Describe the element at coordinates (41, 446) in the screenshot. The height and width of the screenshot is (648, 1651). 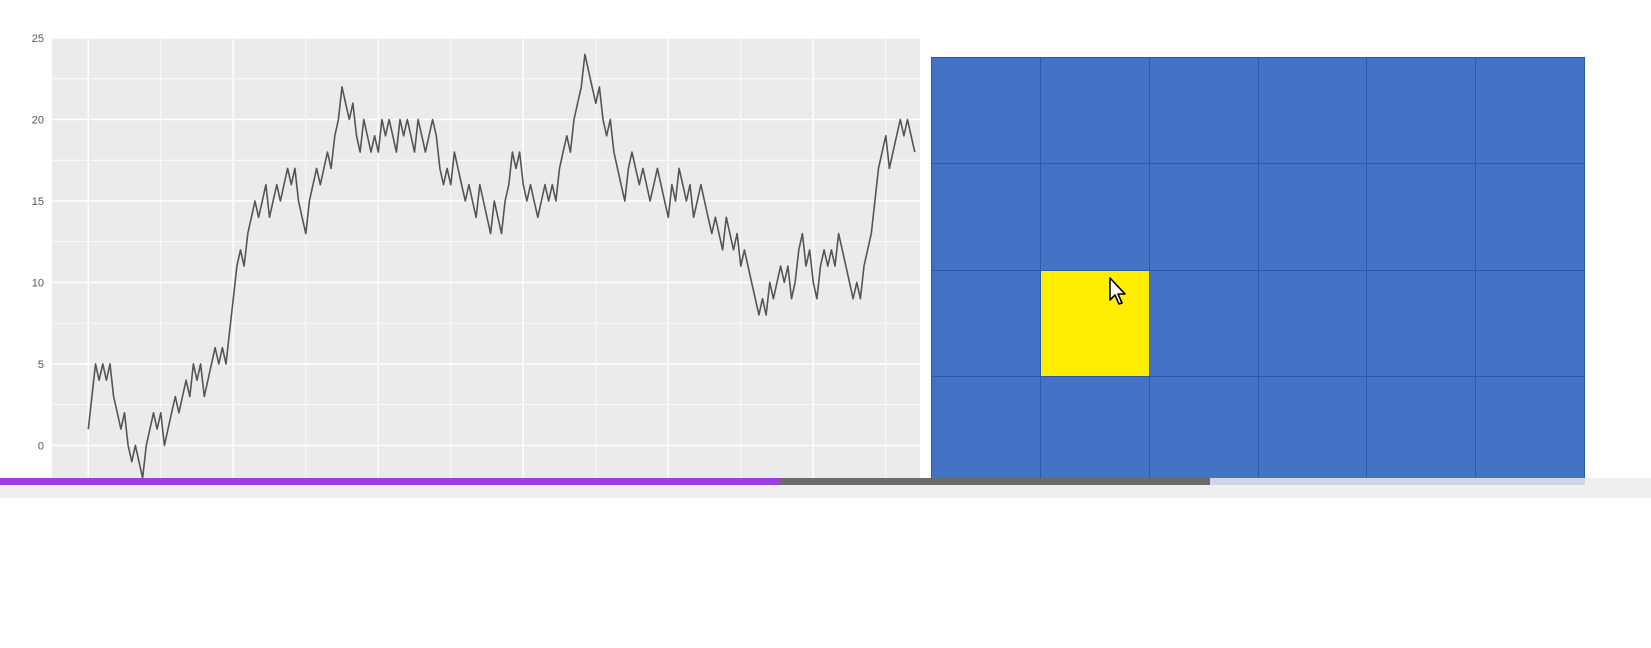
I see `y-tick-label: 0` at that location.